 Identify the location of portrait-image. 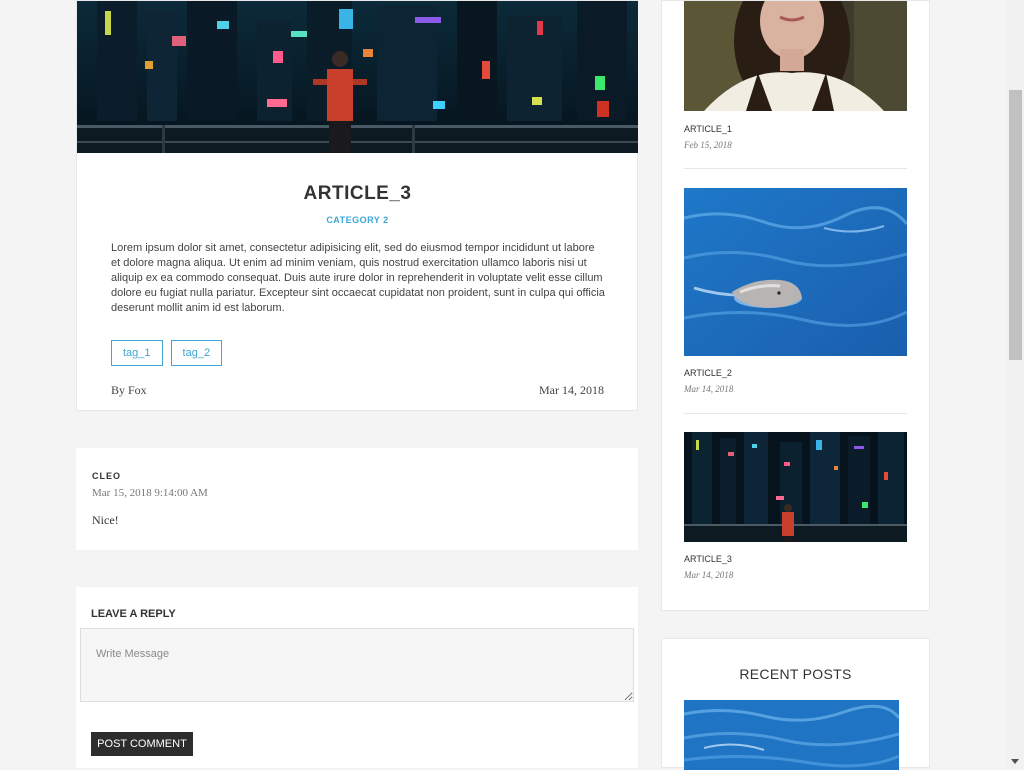
(795, 56).